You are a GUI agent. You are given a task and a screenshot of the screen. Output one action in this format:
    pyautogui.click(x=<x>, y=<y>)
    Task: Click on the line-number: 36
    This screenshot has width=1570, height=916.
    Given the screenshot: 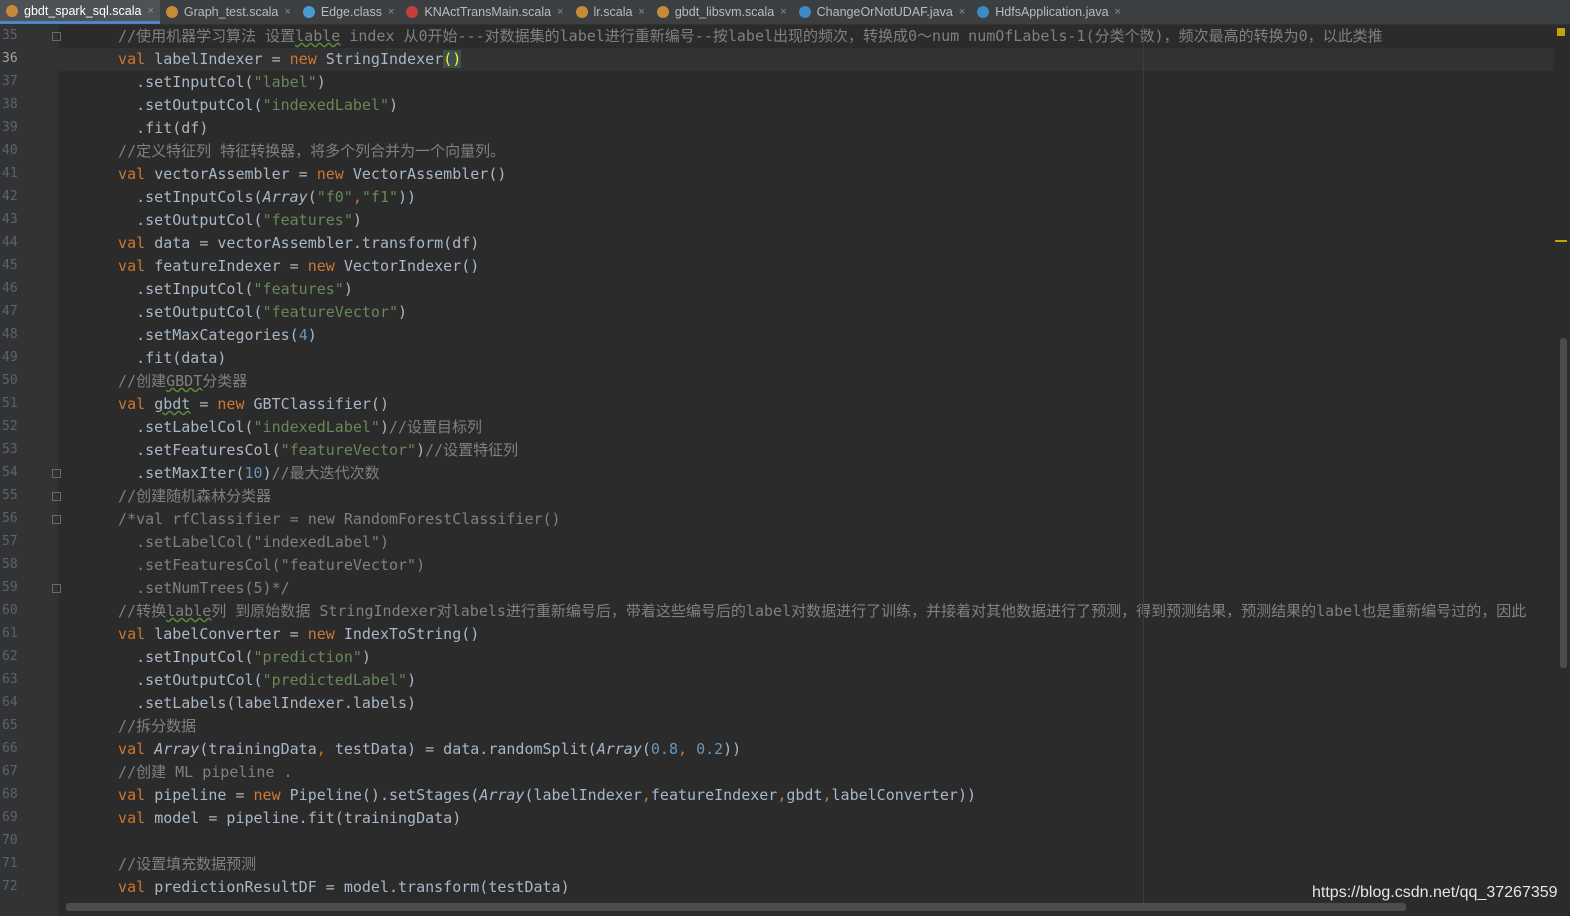 What is the action you would take?
    pyautogui.click(x=10, y=58)
    